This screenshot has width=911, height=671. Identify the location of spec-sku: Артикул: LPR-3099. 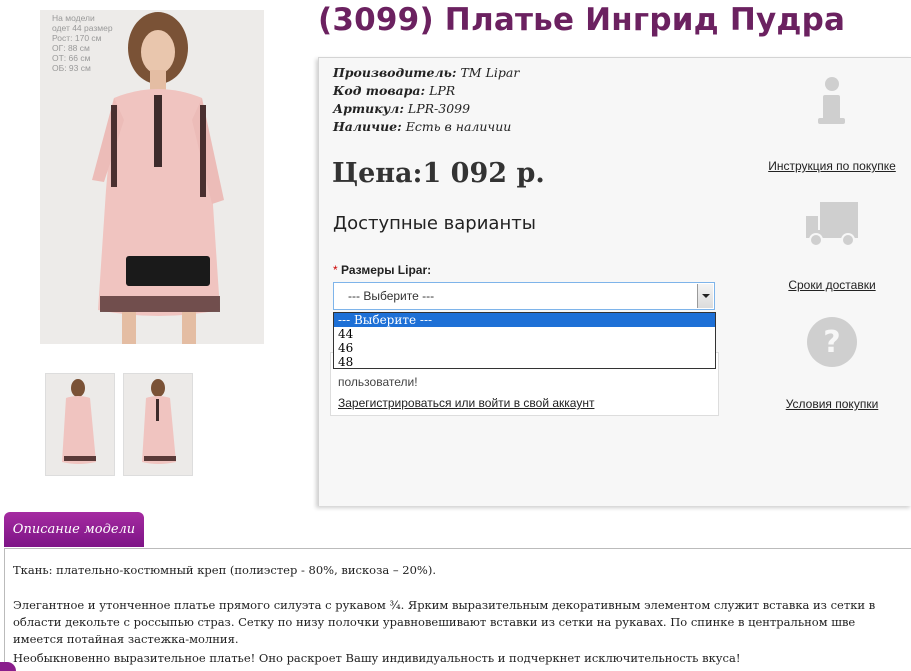
(401, 108).